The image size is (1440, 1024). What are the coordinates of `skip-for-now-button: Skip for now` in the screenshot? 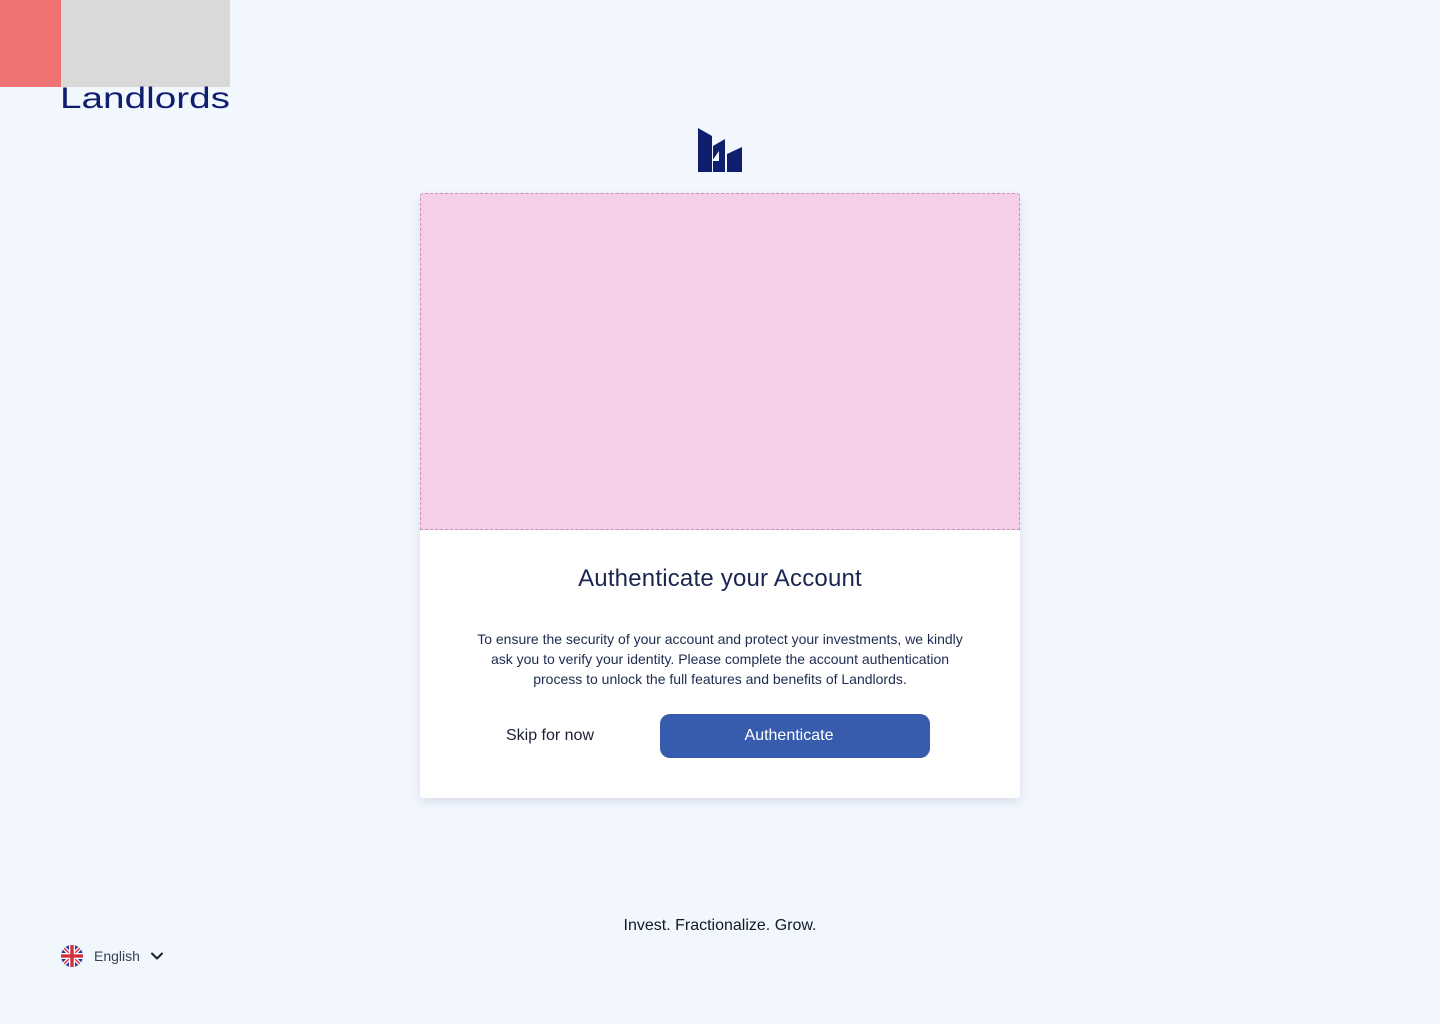 It's located at (550, 736).